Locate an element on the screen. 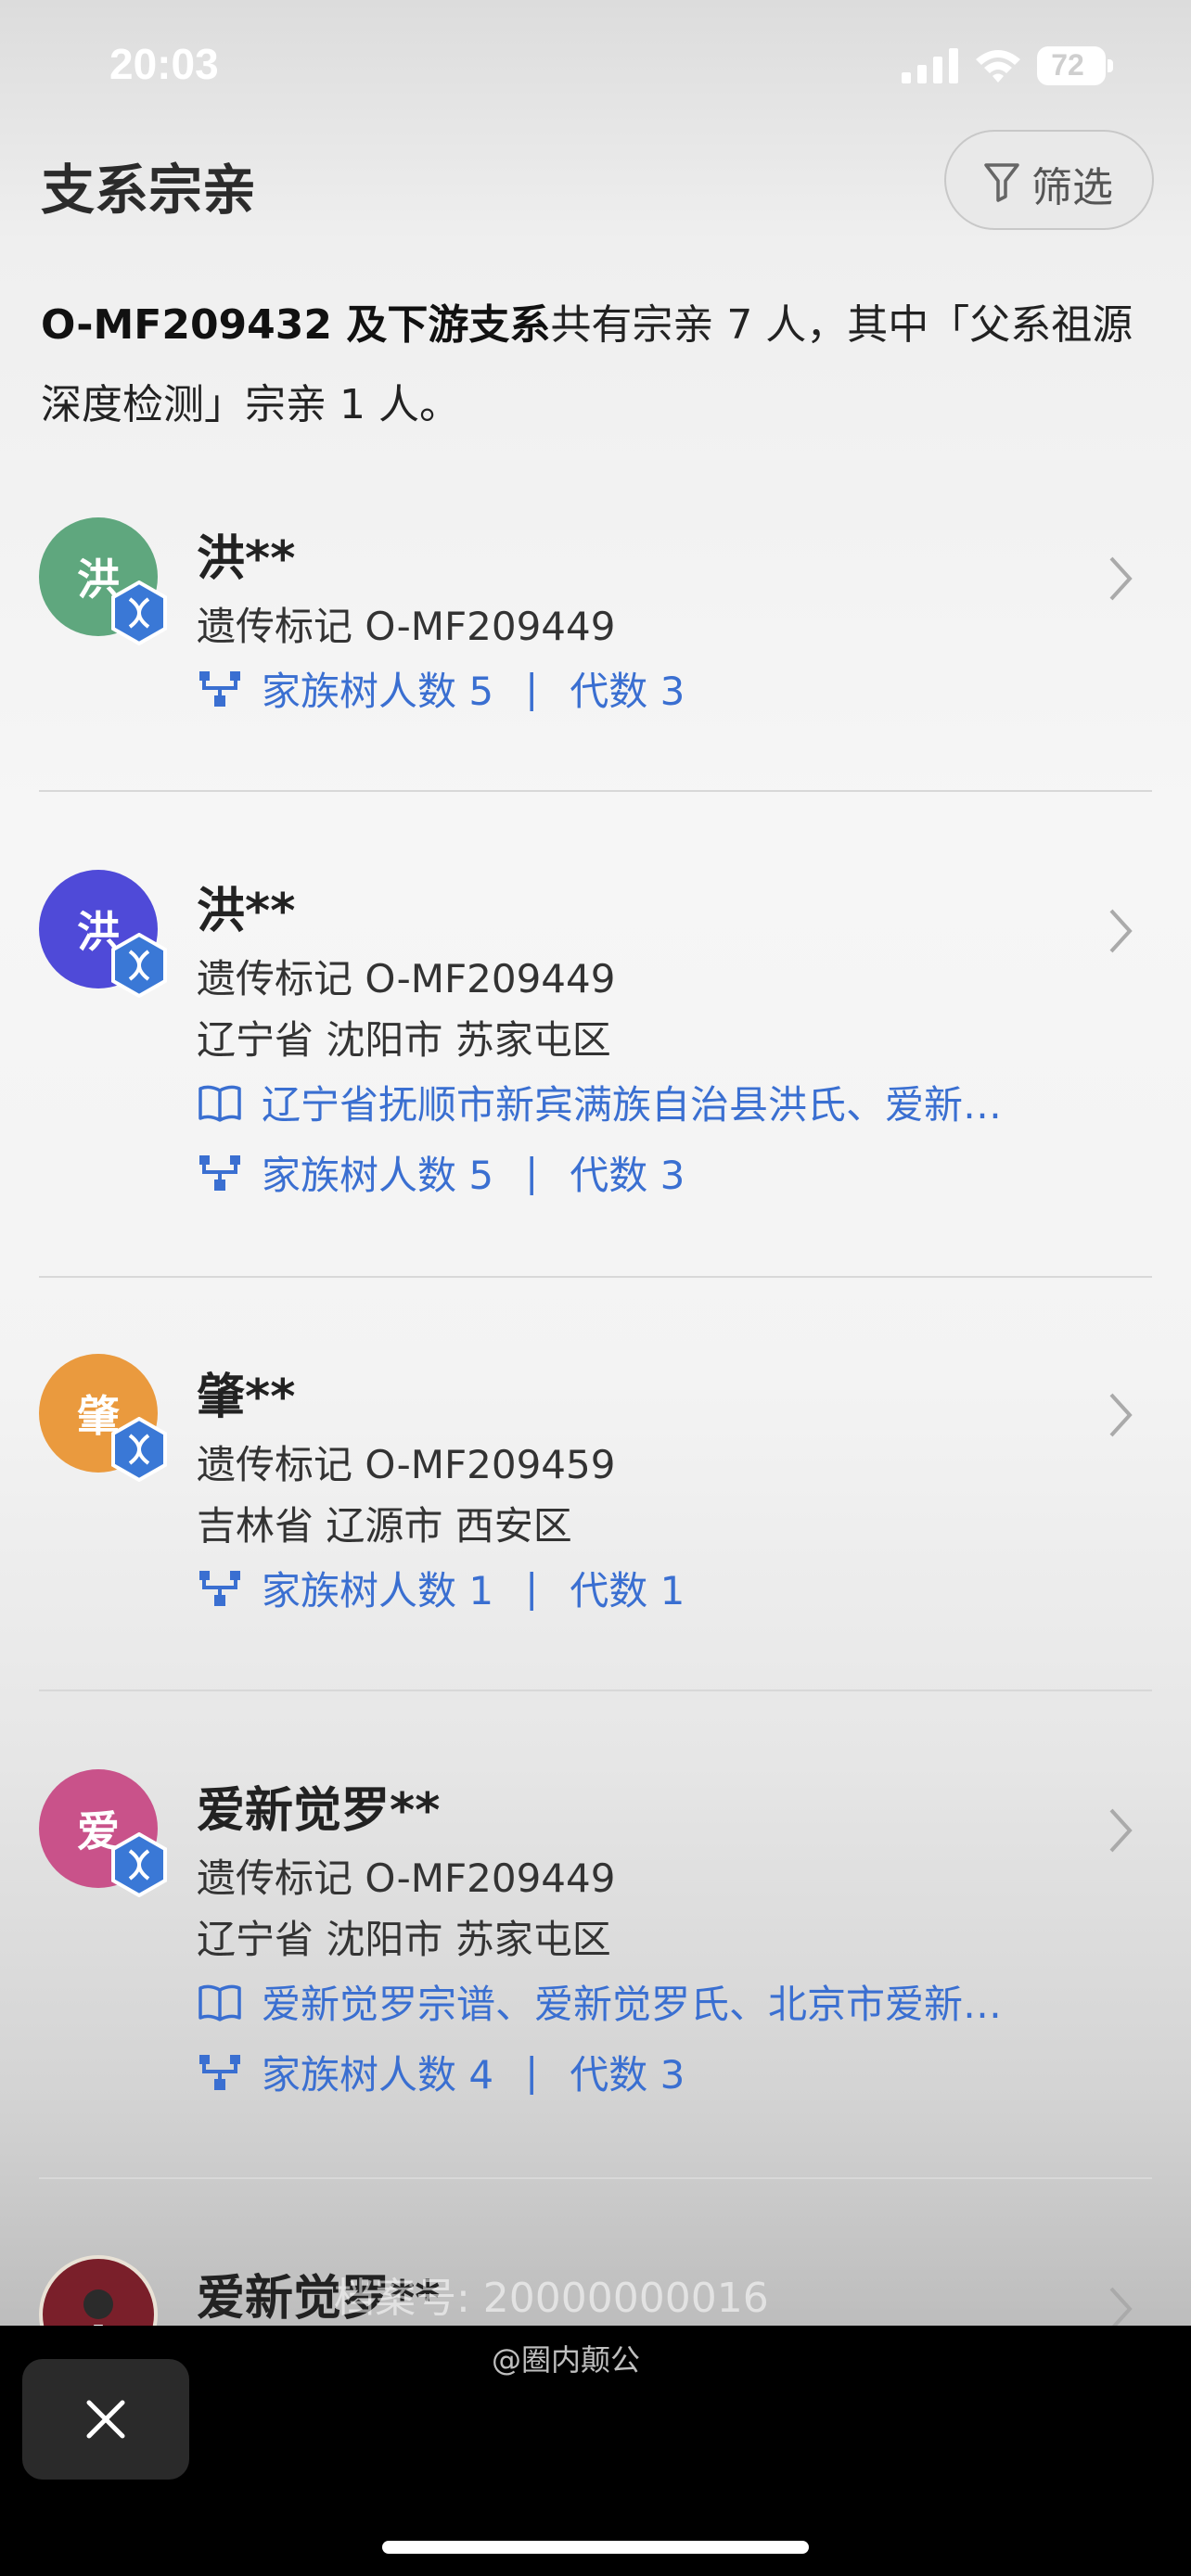 The image size is (1191, 2576). battery-level: 72 is located at coordinates (1067, 65).